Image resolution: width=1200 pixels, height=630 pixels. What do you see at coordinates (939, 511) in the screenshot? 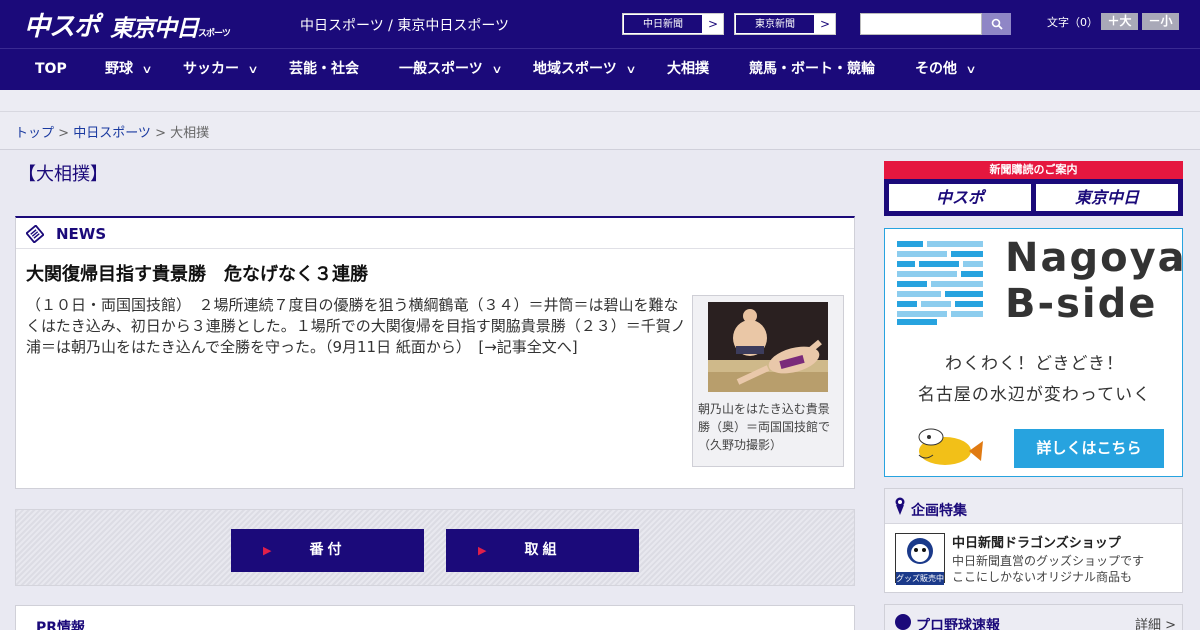
I see `feature-title: 企画特集` at bounding box center [939, 511].